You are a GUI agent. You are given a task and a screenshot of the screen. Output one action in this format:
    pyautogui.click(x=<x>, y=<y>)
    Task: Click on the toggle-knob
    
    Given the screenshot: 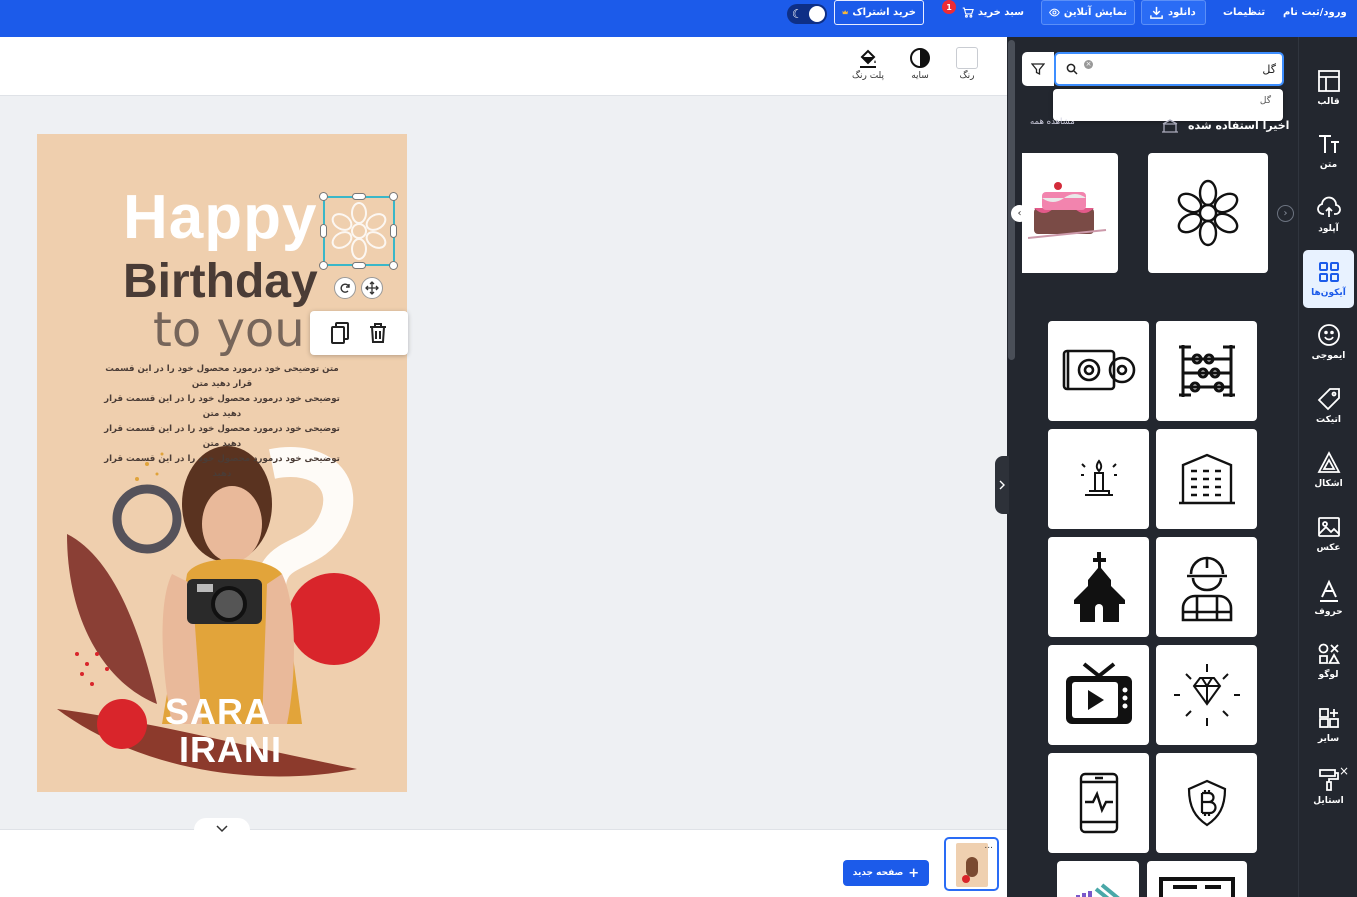 What is the action you would take?
    pyautogui.click(x=817, y=14)
    